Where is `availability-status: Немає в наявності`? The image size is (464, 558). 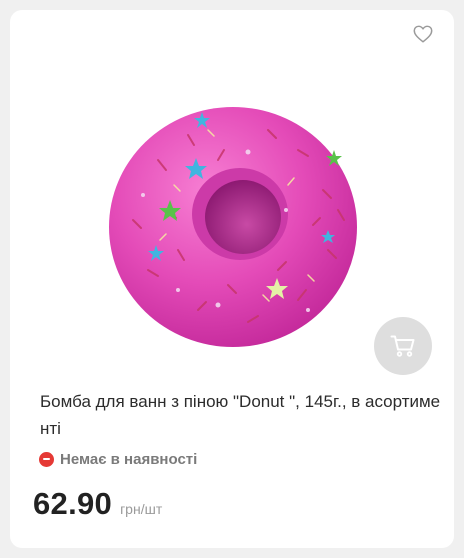 availability-status: Немає в наявності is located at coordinates (118, 459).